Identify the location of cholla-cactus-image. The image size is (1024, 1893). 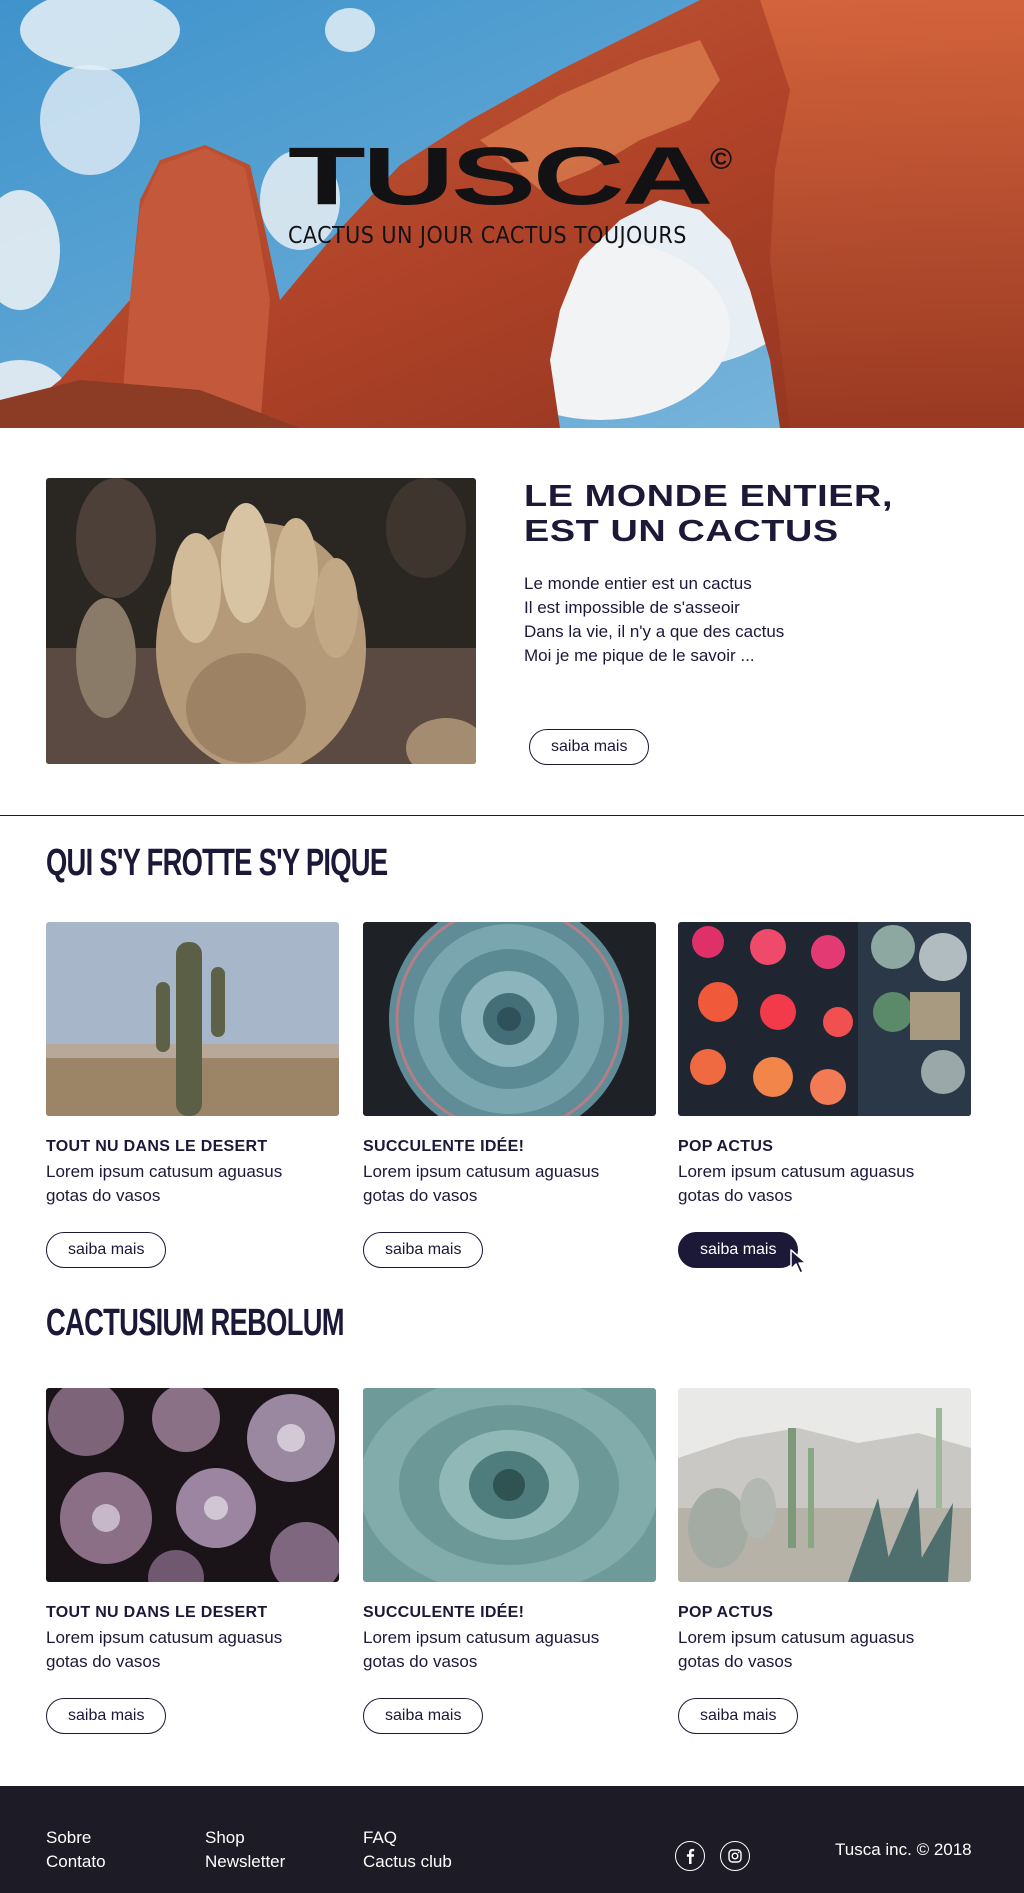
(261, 621).